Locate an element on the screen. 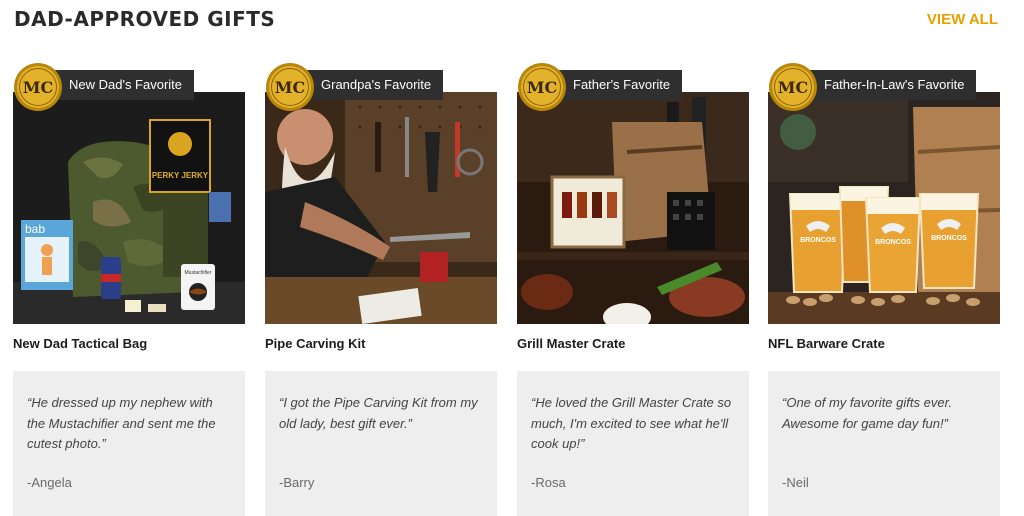  testimonial-author: -Rosa is located at coordinates (548, 482).